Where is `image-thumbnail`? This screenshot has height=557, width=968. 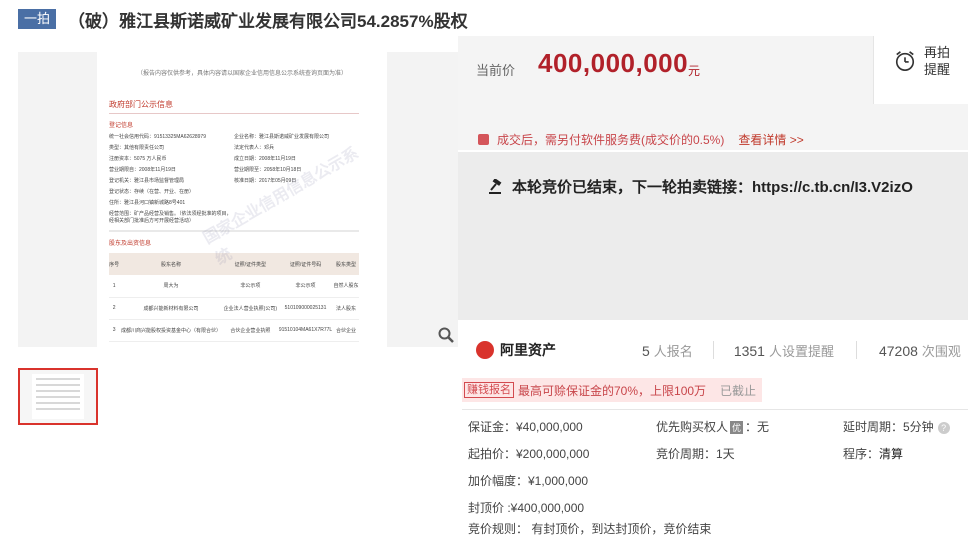 image-thumbnail is located at coordinates (58, 396).